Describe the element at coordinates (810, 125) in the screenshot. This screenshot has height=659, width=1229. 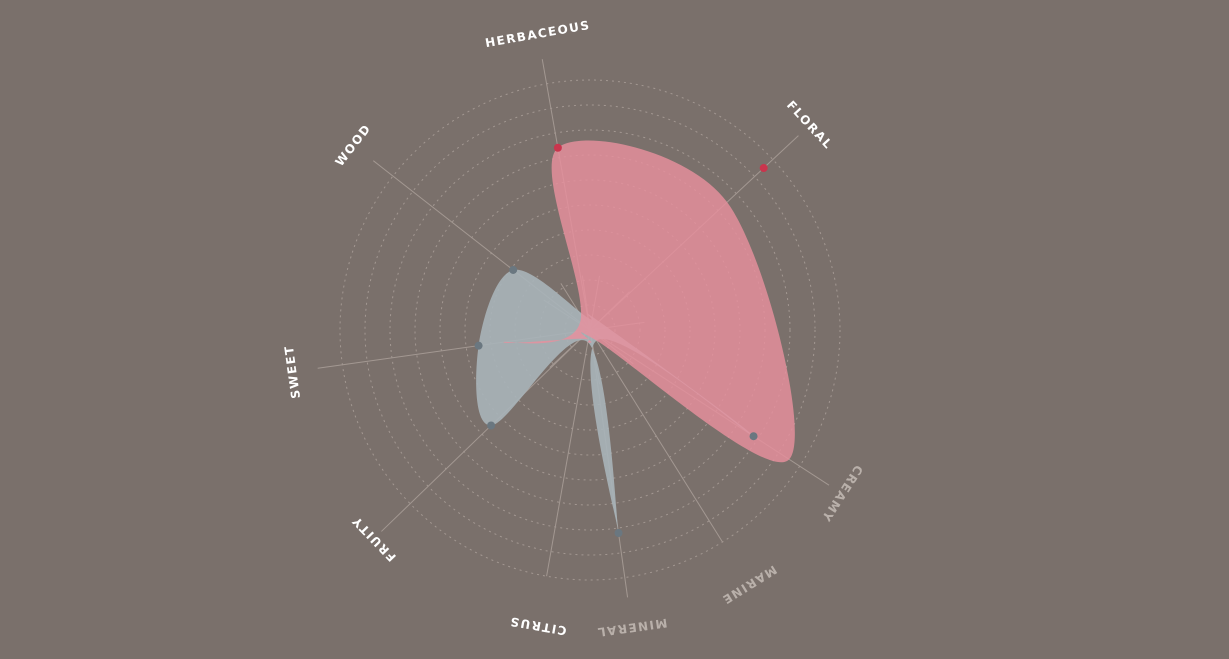
I see `axis-label-floral: FLORAL` at that location.